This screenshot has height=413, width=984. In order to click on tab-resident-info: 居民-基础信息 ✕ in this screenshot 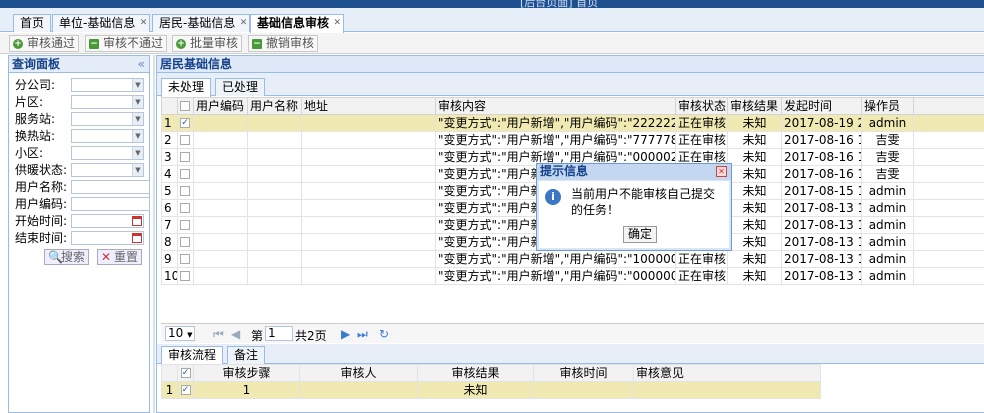, I will do `click(201, 23)`.